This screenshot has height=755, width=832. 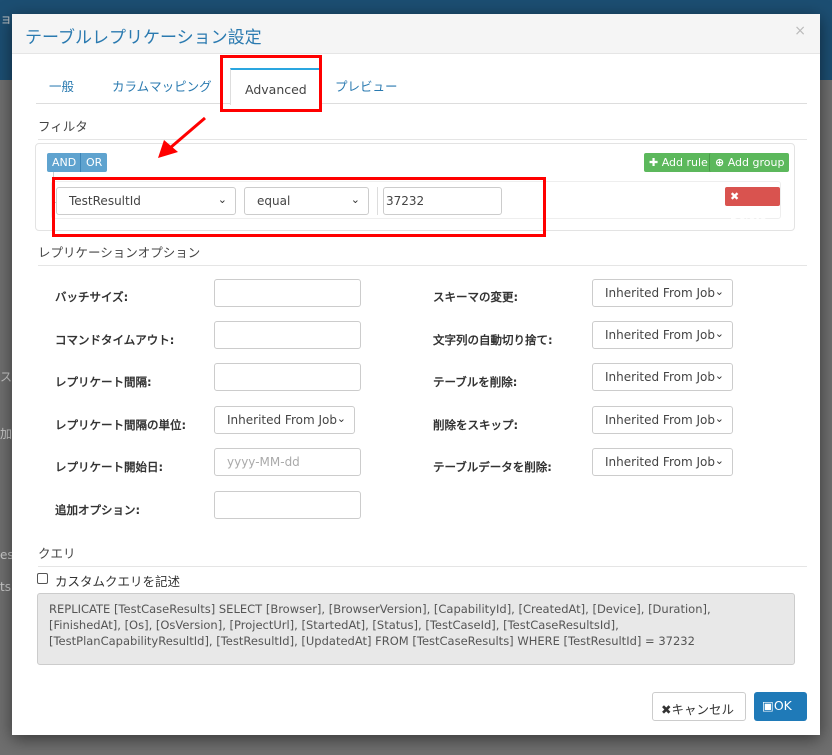 What do you see at coordinates (61, 85) in the screenshot?
I see `tab-general: 一般` at bounding box center [61, 85].